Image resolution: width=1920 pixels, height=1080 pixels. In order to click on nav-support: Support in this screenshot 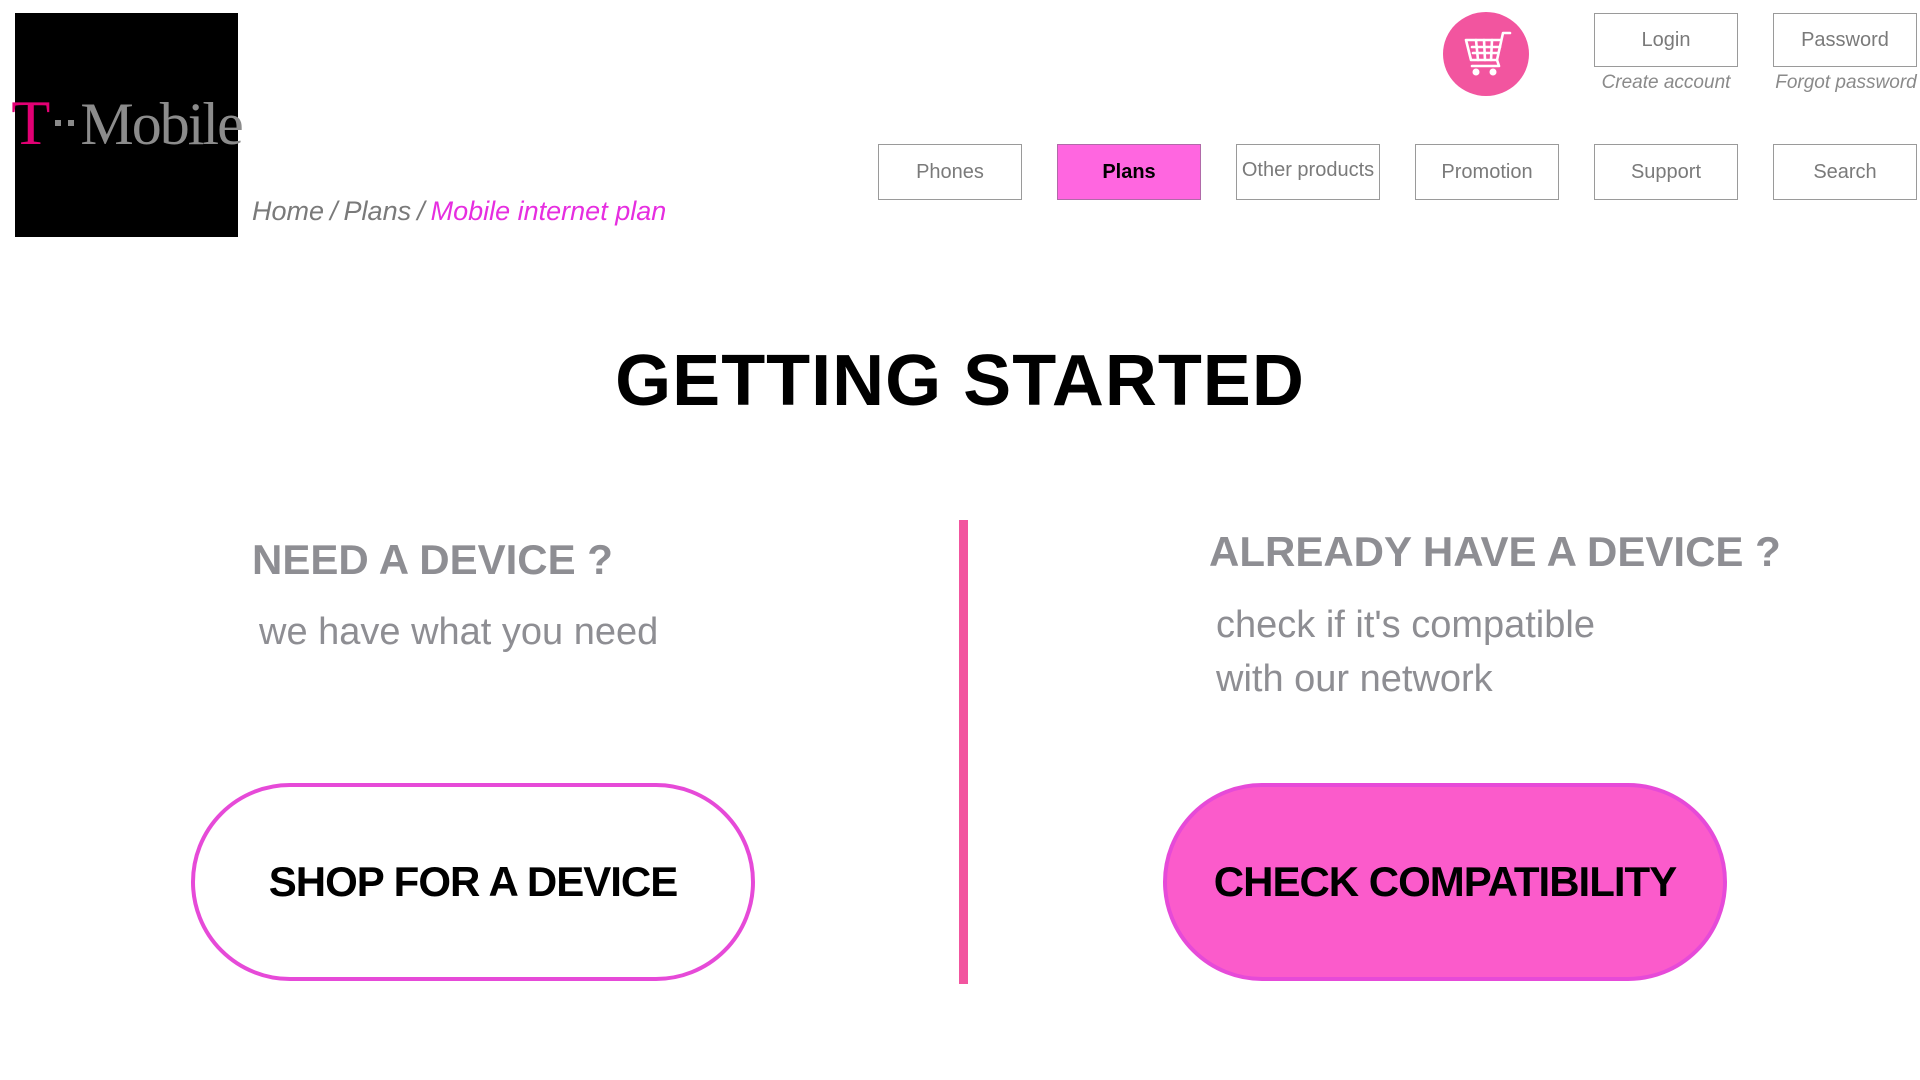, I will do `click(1666, 172)`.